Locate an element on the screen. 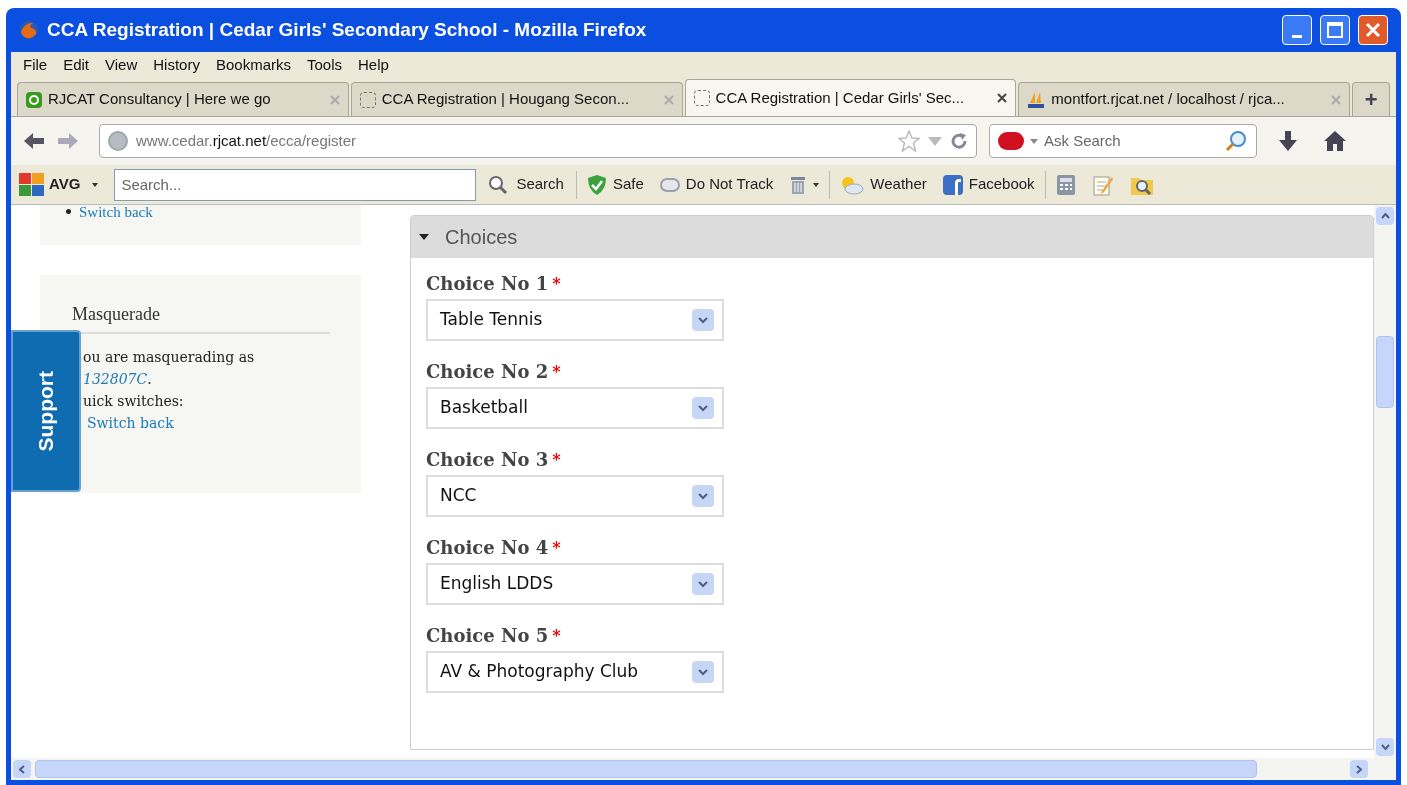 Image resolution: width=1407 pixels, height=785 pixels. user-line: 132807C. is located at coordinates (118, 379).